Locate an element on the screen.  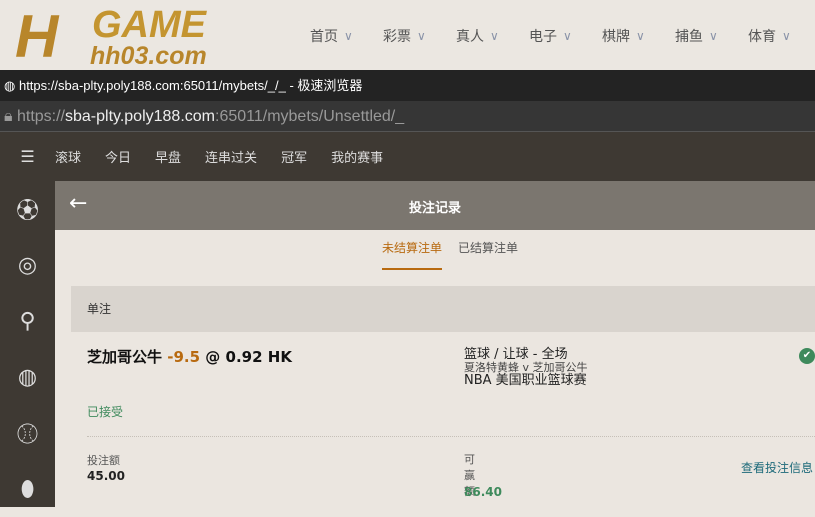
globe-icon: ◍ is located at coordinates (11, 85).